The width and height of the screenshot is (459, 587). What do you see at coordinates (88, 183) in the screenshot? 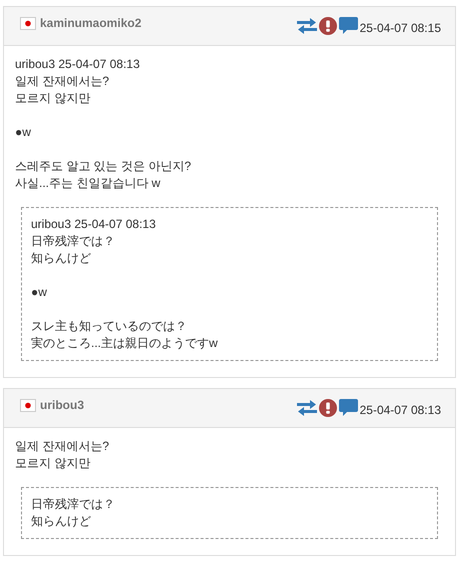
I see `message-line: 사실...주는 친일같습니다 w` at bounding box center [88, 183].